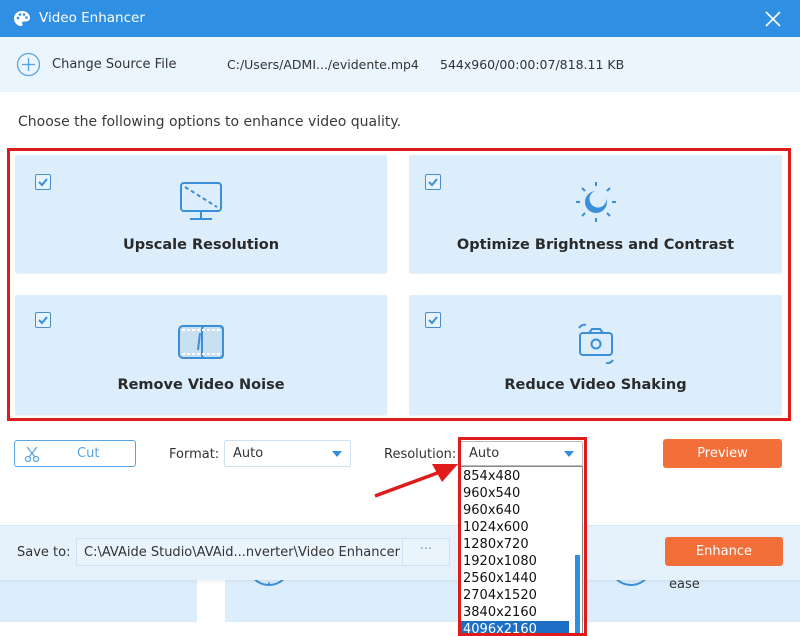 The image size is (800, 636). Describe the element at coordinates (337, 454) in the screenshot. I see `chevron-down-icon` at that location.